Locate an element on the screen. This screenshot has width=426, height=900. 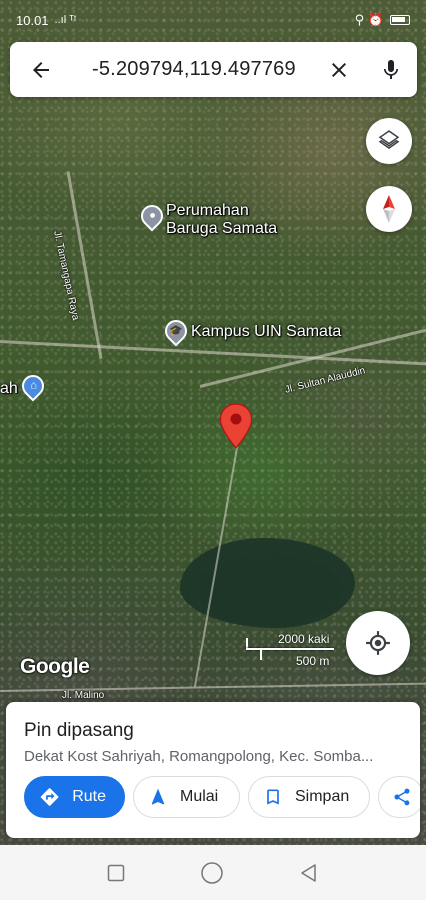
search-bar: -5.209794,119.497769 is located at coordinates (213, 69).